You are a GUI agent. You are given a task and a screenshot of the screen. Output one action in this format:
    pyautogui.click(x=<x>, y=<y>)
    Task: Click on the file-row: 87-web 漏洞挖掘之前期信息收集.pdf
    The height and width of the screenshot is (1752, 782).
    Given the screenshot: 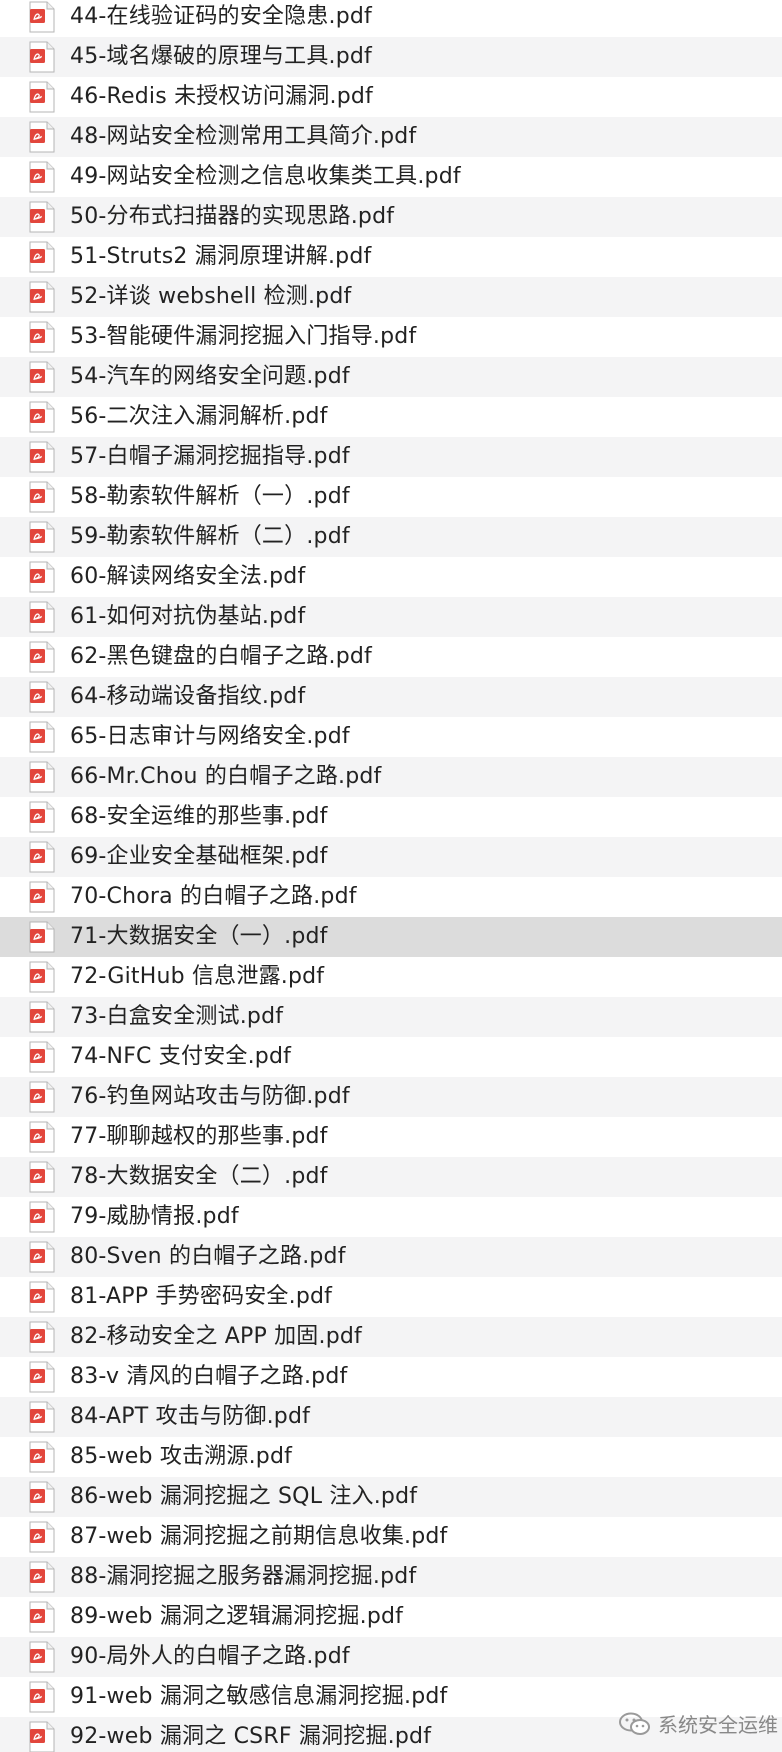 What is the action you would take?
    pyautogui.click(x=391, y=1537)
    